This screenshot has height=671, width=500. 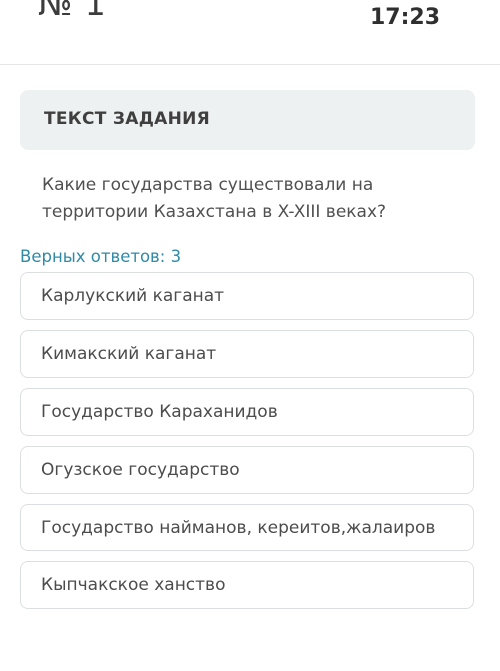 What do you see at coordinates (247, 354) in the screenshot?
I see `answer-option: Кимакский каганат` at bounding box center [247, 354].